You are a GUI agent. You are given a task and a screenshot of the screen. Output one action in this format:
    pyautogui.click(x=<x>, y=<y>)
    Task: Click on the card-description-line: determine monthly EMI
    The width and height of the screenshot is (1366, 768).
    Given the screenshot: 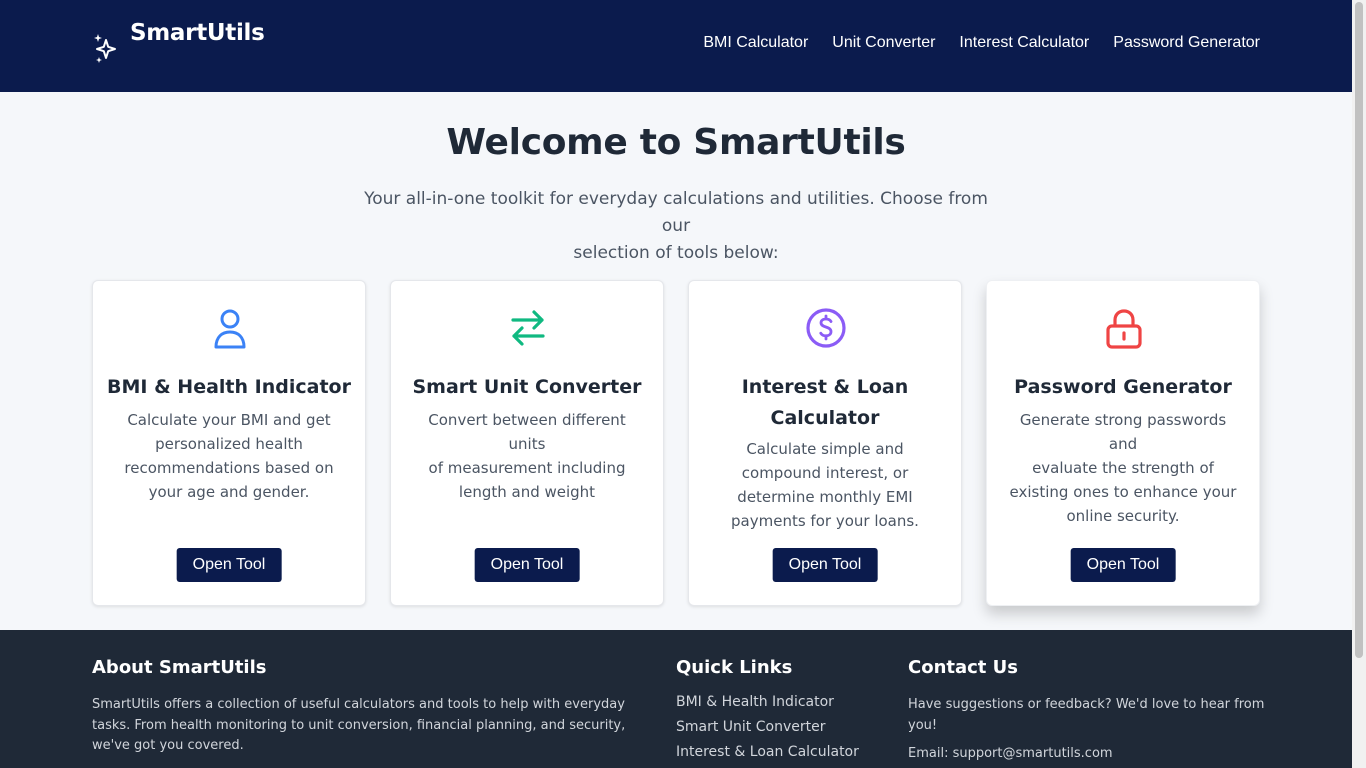 What is the action you would take?
    pyautogui.click(x=825, y=497)
    